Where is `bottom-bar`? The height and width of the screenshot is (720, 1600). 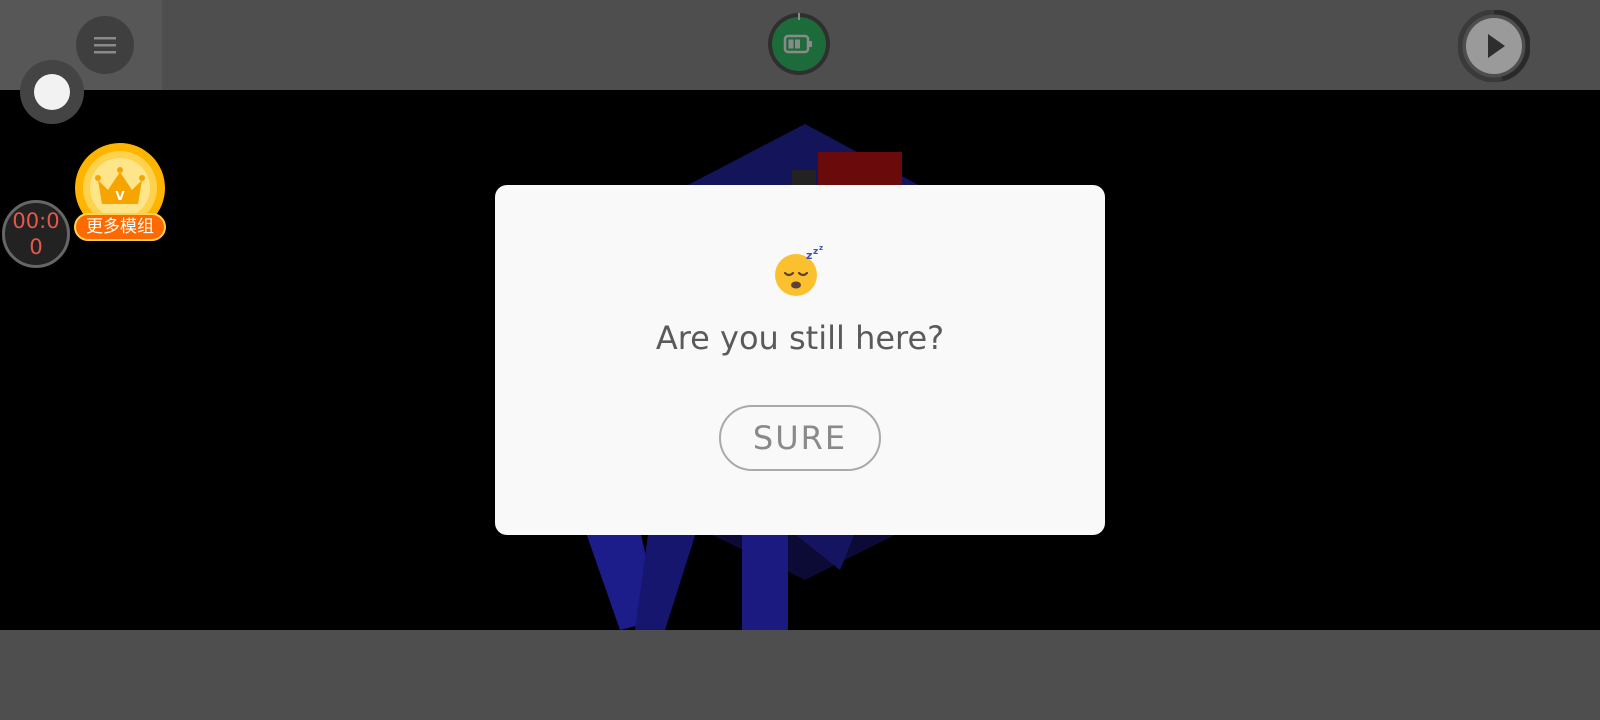
bottom-bar is located at coordinates (800, 675).